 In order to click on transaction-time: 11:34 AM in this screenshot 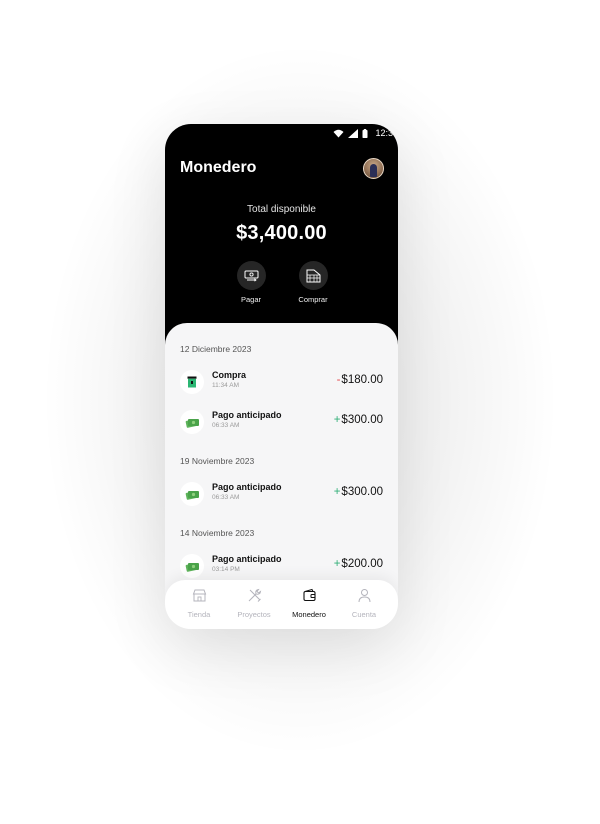, I will do `click(225, 385)`.